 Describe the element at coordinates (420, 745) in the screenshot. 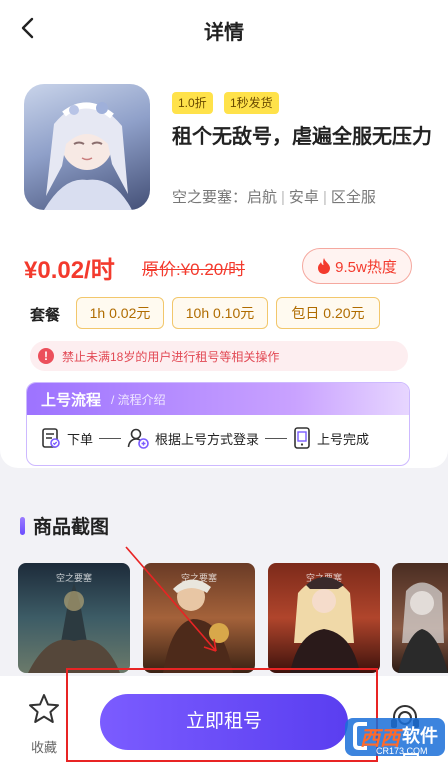

I see `watermark-text: 软件园` at that location.